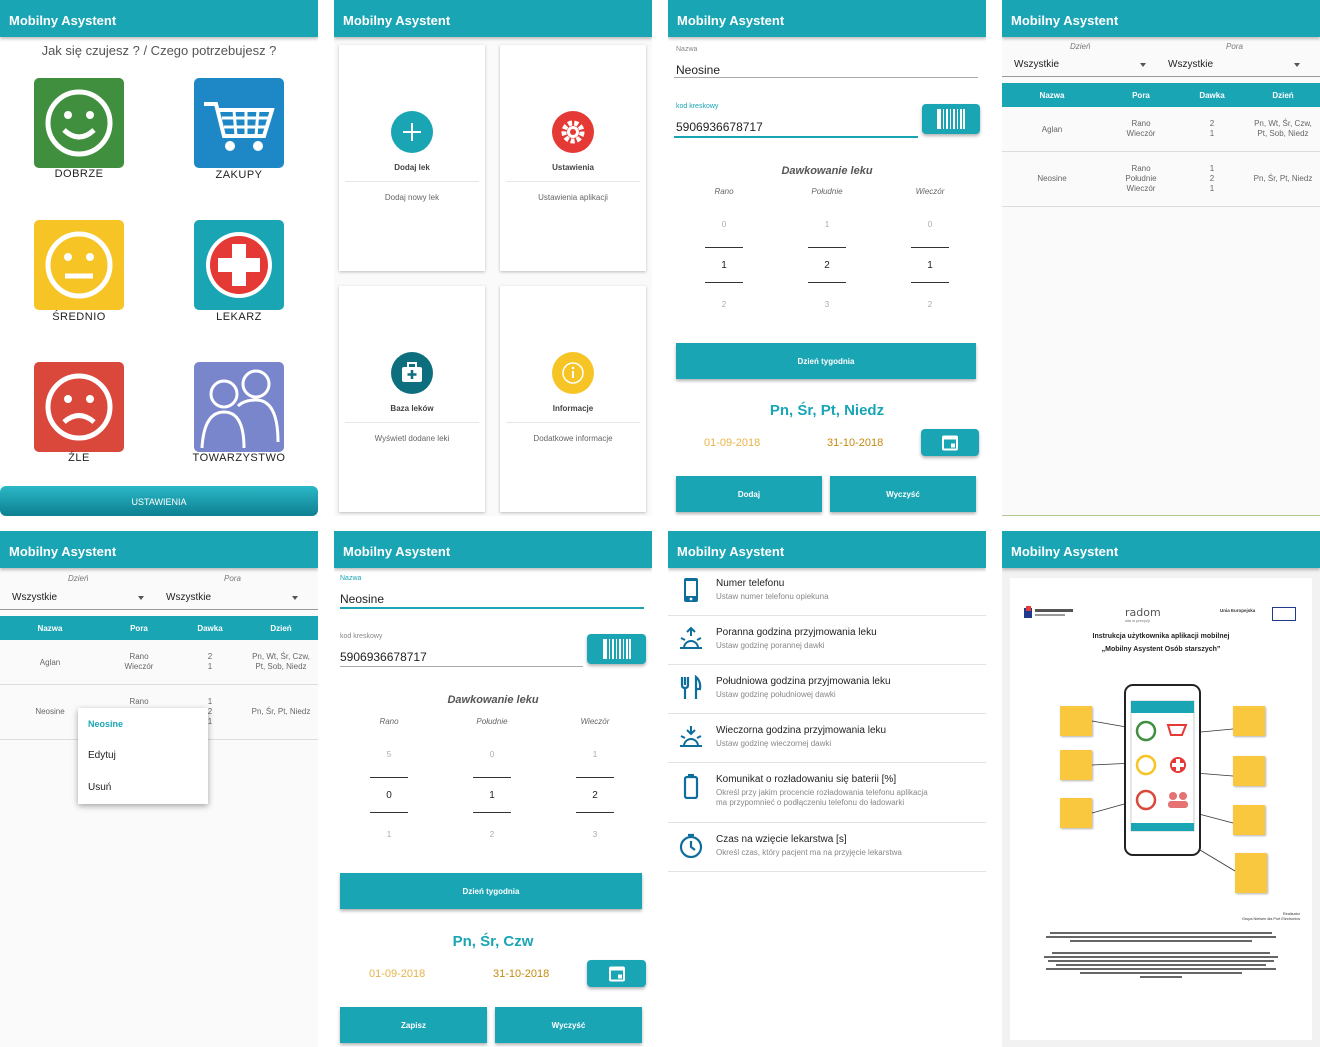 Image resolution: width=1320 pixels, height=1047 pixels. Describe the element at coordinates (1284, 614) in the screenshot. I see `eu-flag-icon` at that location.